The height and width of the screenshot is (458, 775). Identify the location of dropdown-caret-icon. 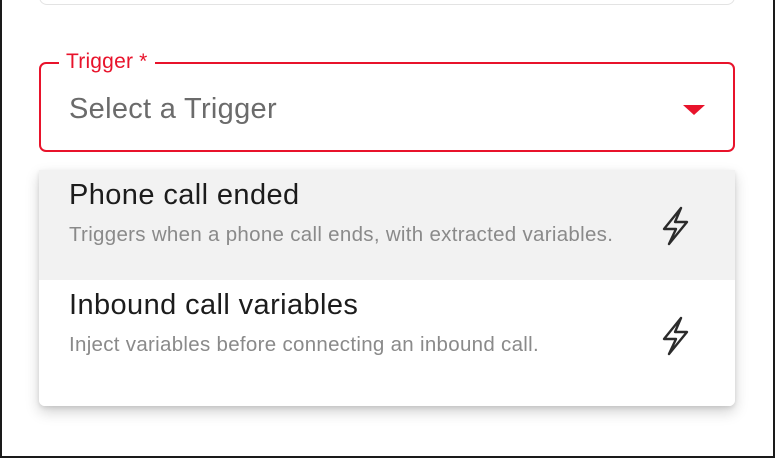
(694, 110).